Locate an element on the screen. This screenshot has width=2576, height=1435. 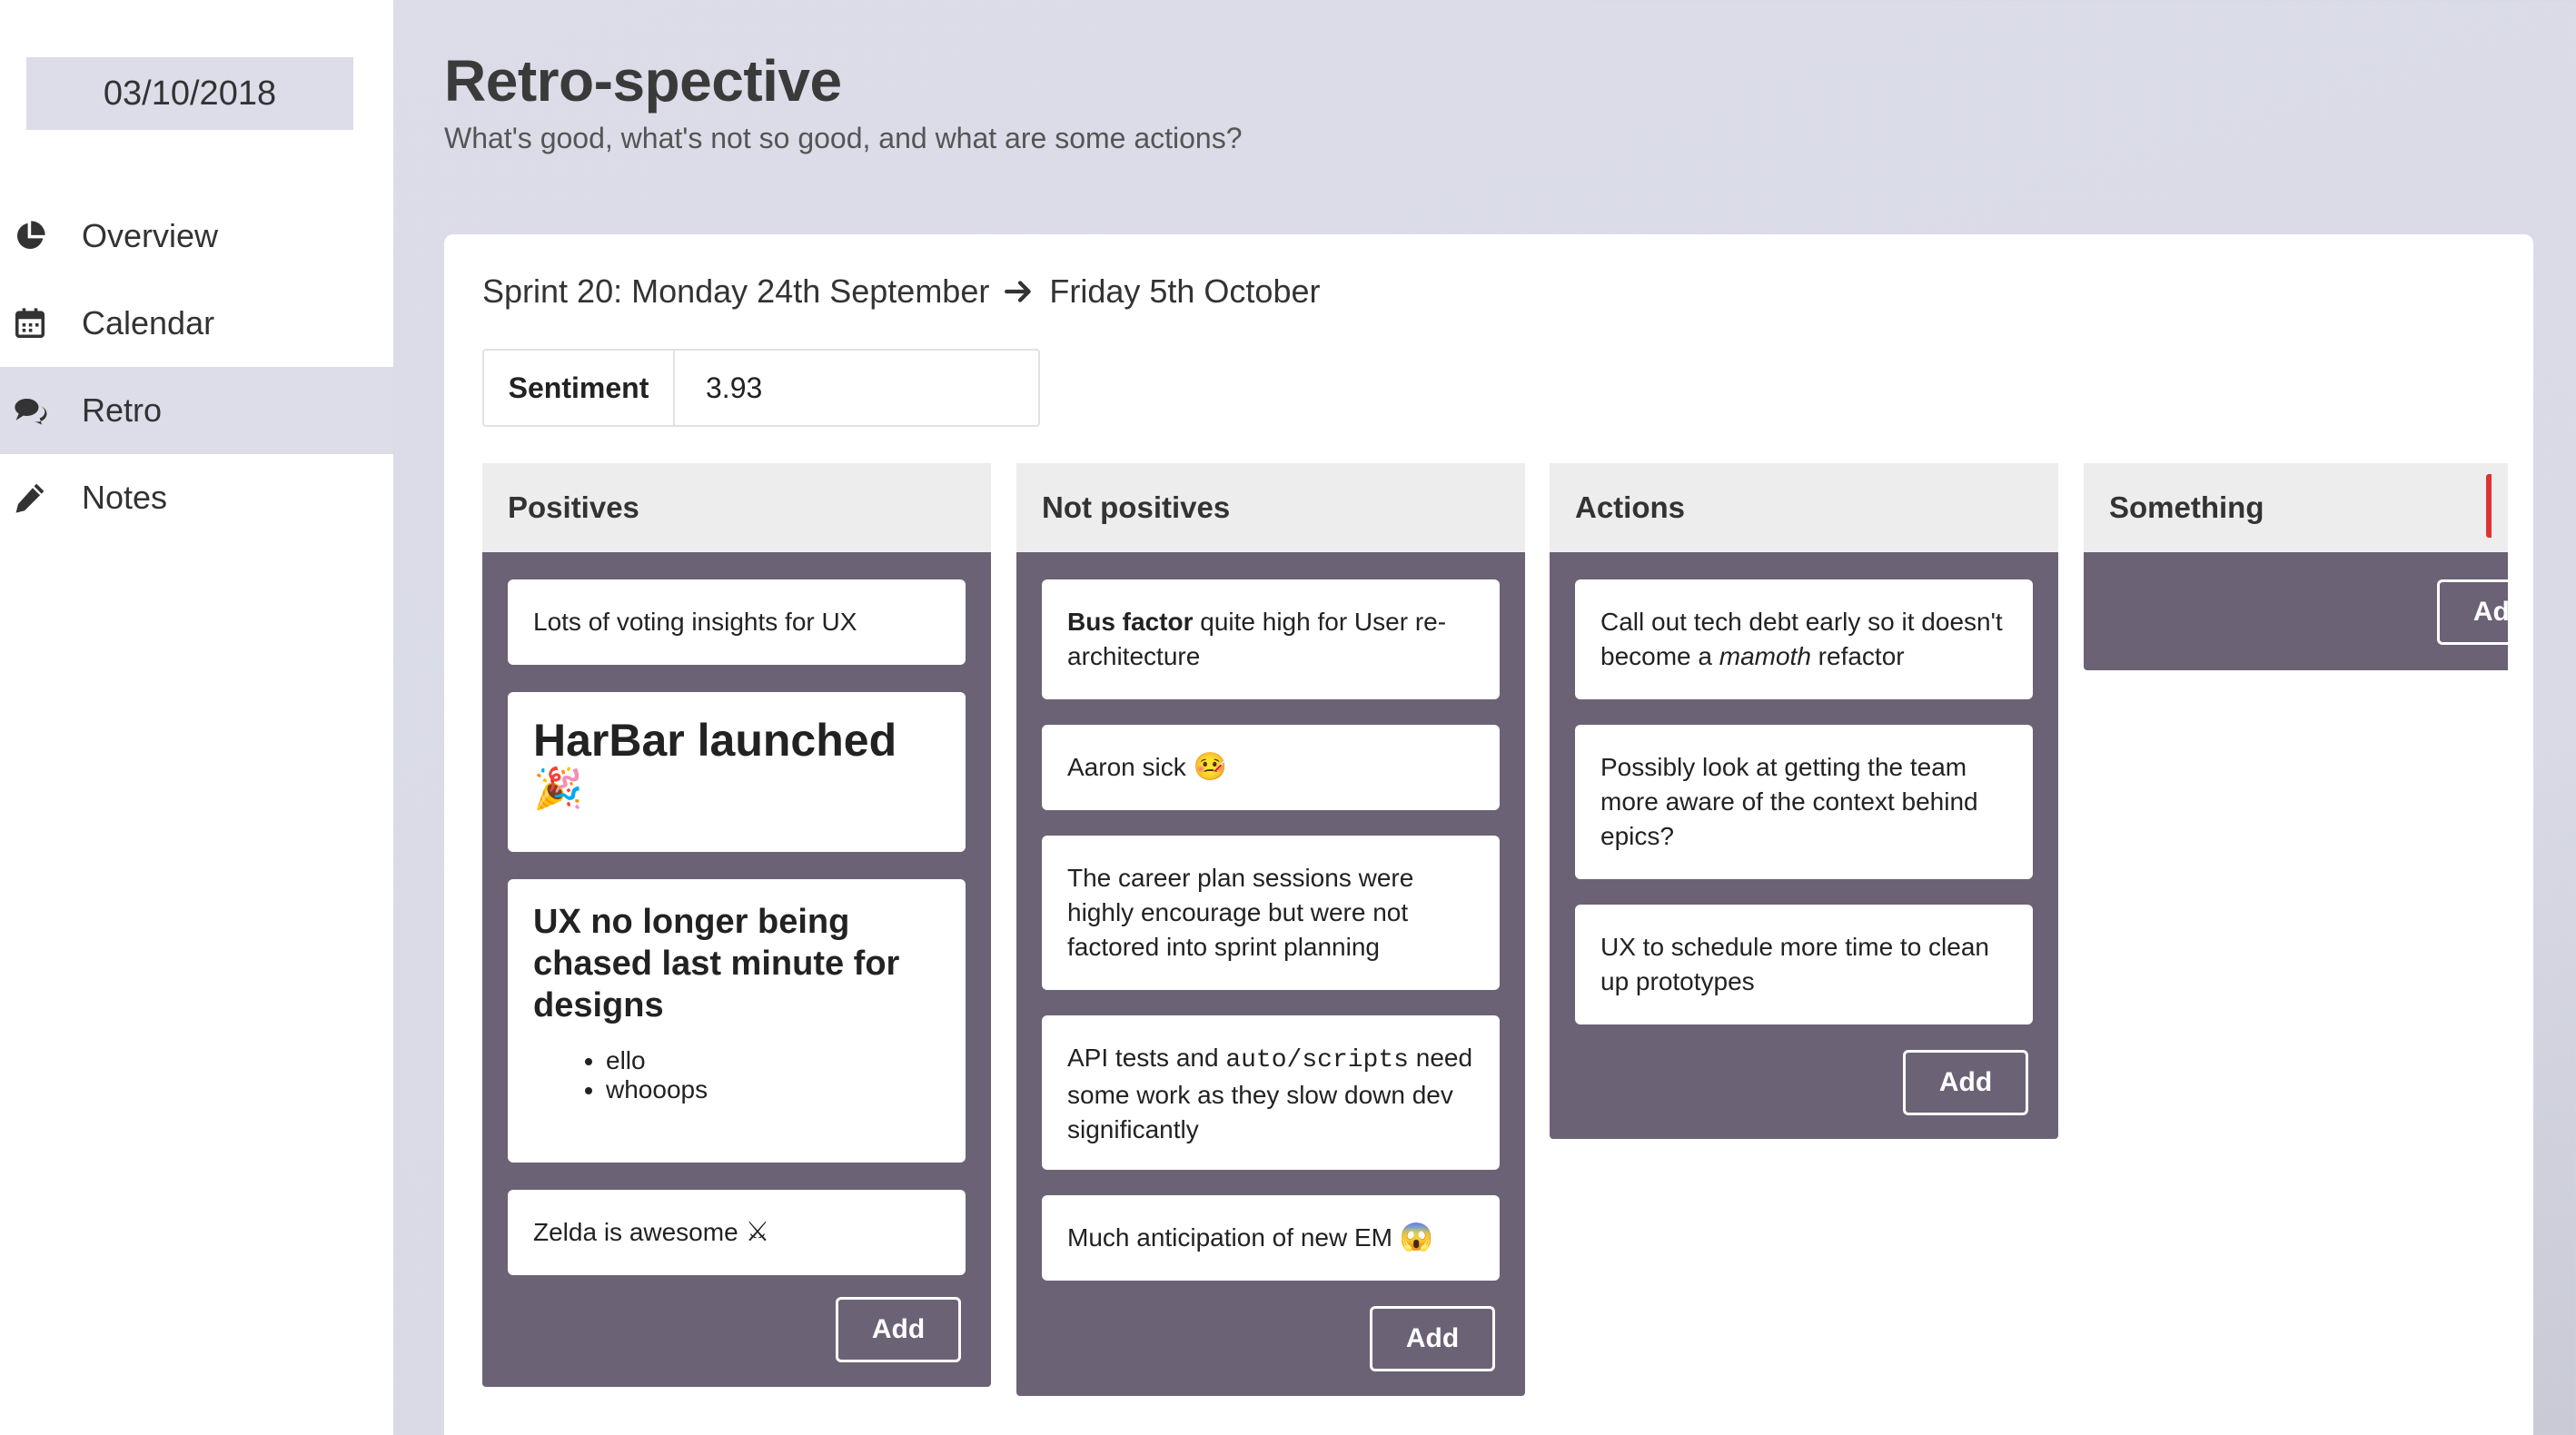
sentiment-field: Sentiment 3.93 is located at coordinates (761, 388).